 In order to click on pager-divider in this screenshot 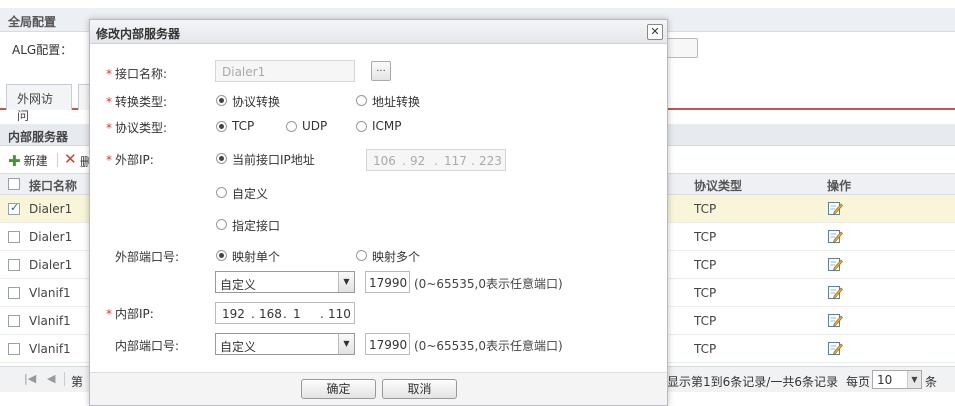, I will do `click(64, 379)`.